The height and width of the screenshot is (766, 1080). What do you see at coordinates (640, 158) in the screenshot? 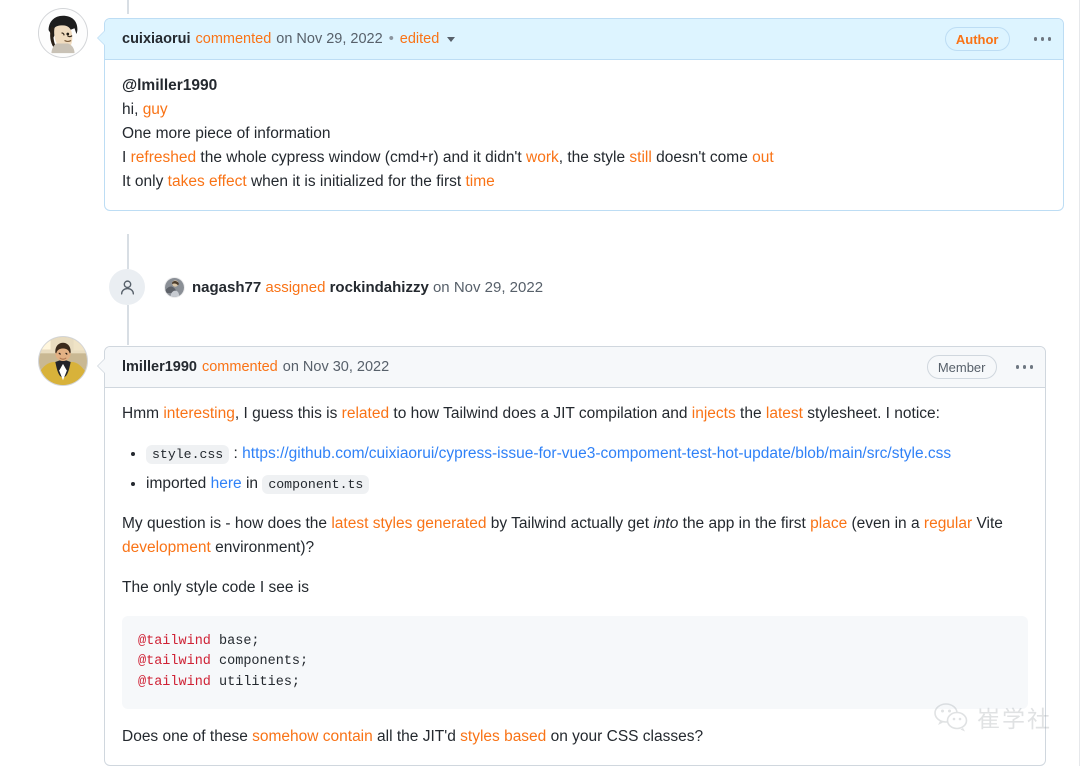
I see `highlight-still: still` at bounding box center [640, 158].